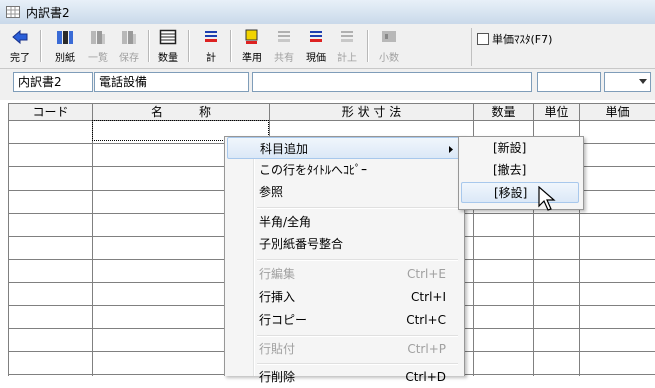  What do you see at coordinates (327, 12) in the screenshot?
I see `title-bar: 内訳書2` at bounding box center [327, 12].